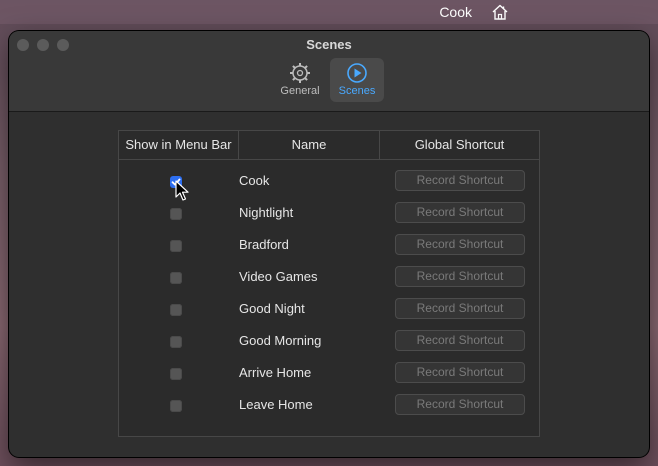 The height and width of the screenshot is (466, 658). Describe the element at coordinates (329, 12) in the screenshot. I see `menu-bar: Cook` at that location.